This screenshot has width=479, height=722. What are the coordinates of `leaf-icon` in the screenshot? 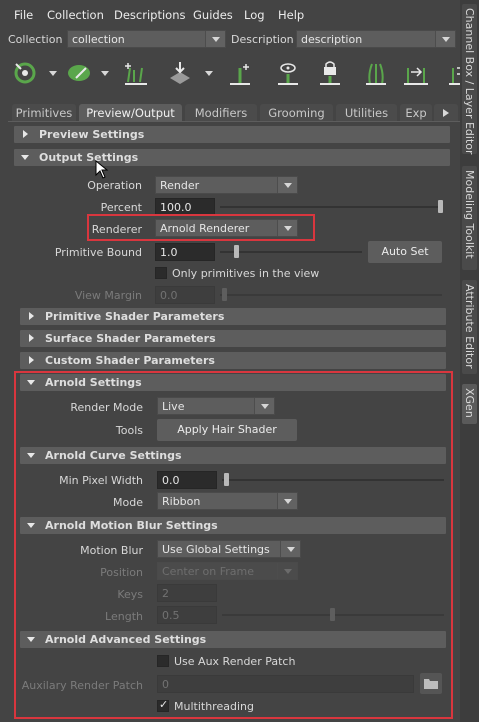 It's located at (80, 74).